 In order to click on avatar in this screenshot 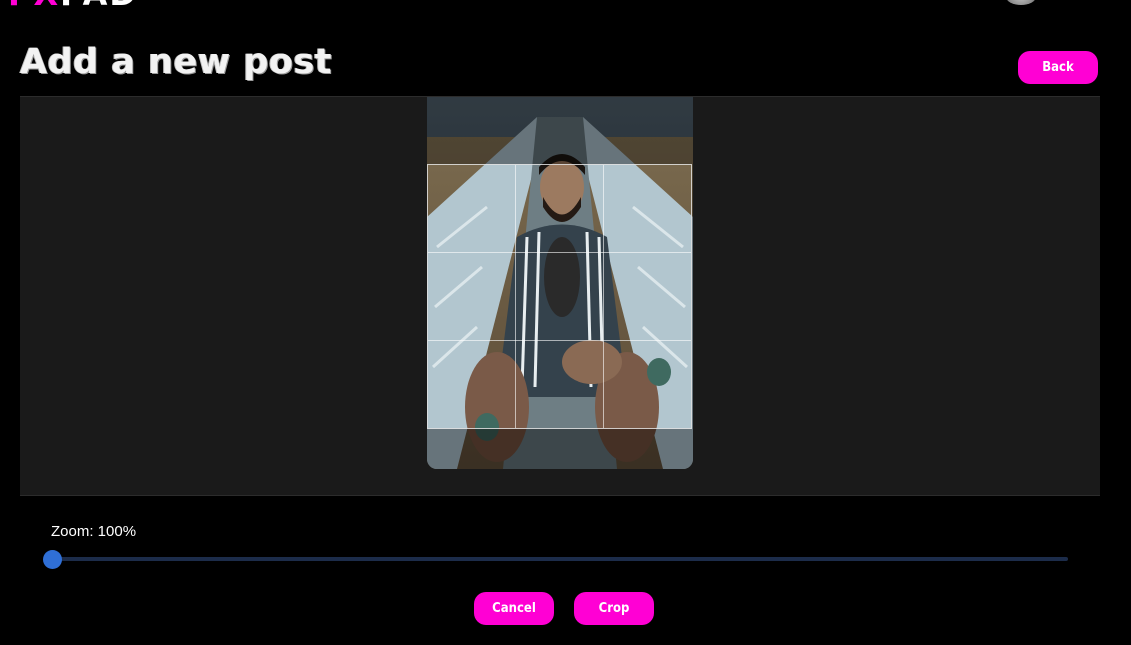, I will do `click(1021, 2)`.